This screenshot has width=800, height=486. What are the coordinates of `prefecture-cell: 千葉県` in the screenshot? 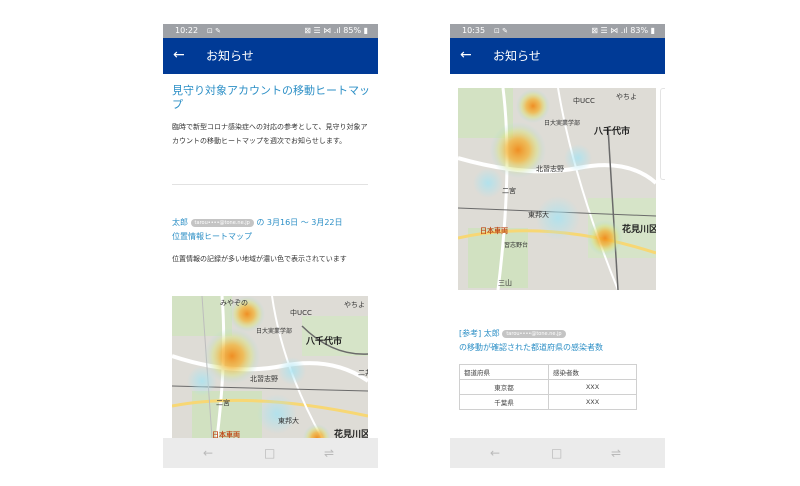 It's located at (504, 402).